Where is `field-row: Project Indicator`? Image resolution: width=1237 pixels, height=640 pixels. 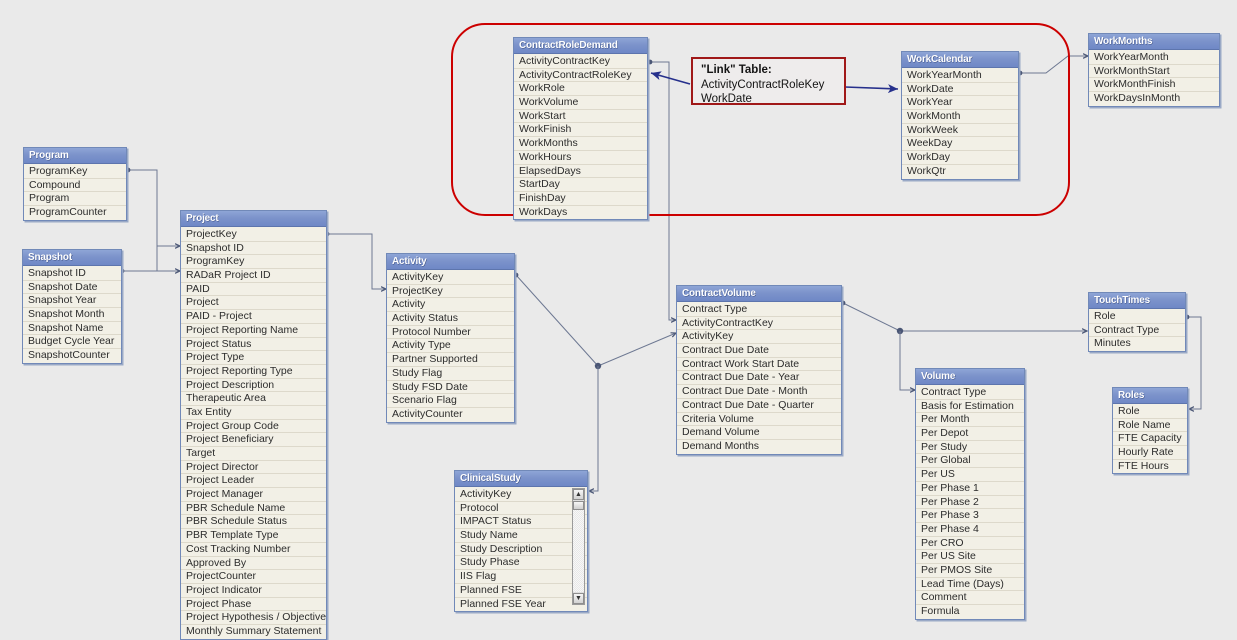 field-row: Project Indicator is located at coordinates (253, 591).